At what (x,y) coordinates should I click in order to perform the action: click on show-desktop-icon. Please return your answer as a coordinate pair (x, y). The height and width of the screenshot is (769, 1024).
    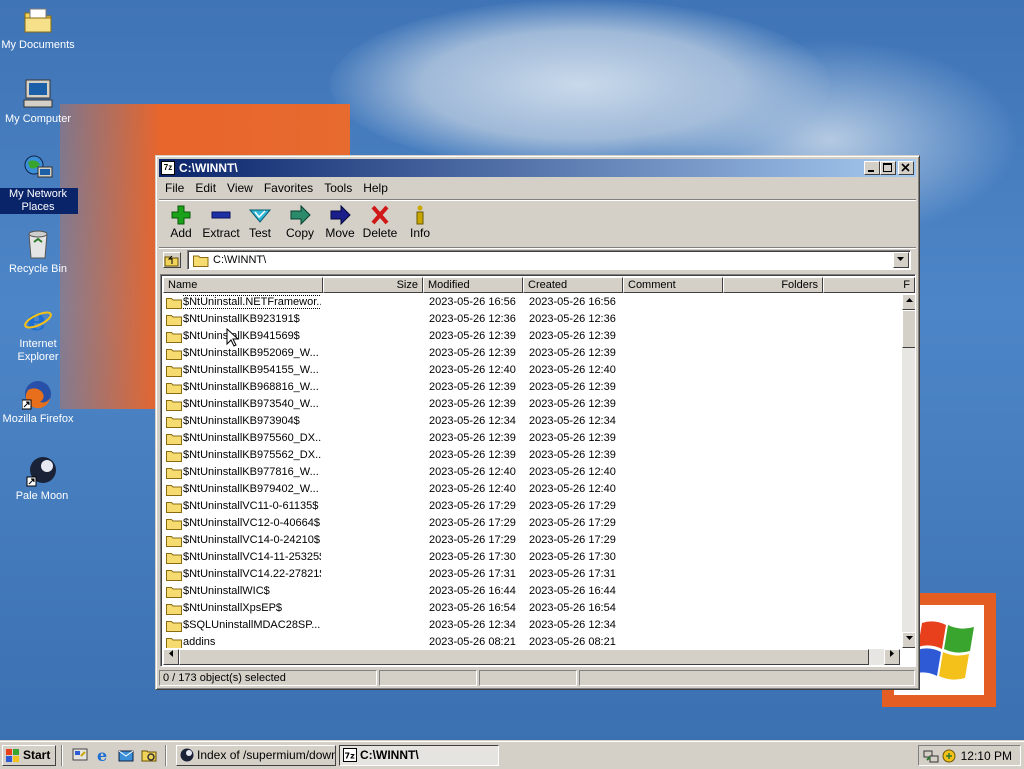
    Looking at the image, I should click on (80, 755).